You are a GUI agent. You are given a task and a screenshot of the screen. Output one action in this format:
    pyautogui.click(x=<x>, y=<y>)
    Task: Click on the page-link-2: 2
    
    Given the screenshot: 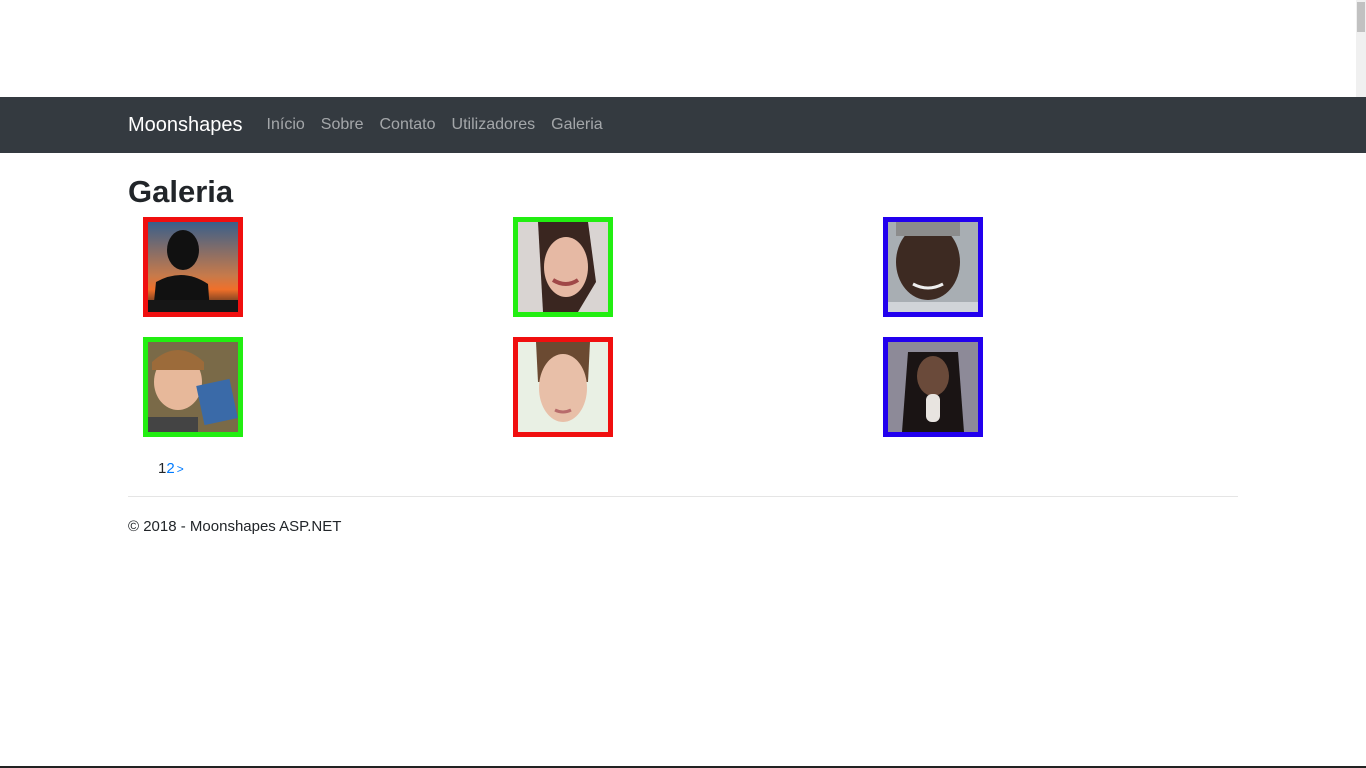 What is the action you would take?
    pyautogui.click(x=170, y=468)
    